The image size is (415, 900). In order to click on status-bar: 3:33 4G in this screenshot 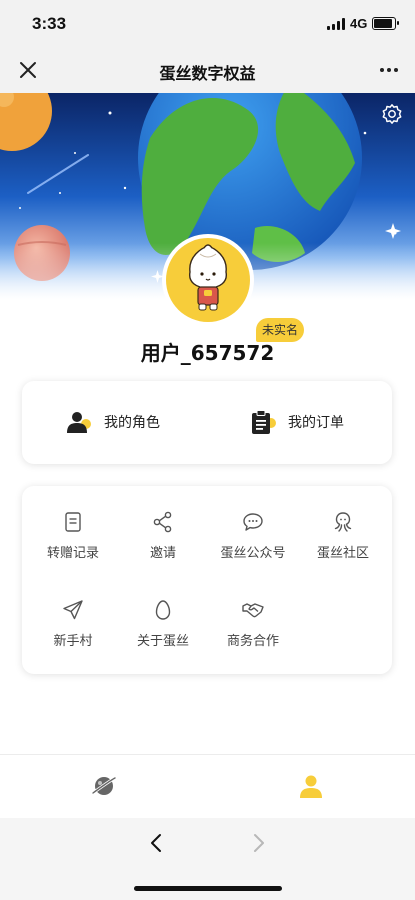, I will do `click(207, 24)`.